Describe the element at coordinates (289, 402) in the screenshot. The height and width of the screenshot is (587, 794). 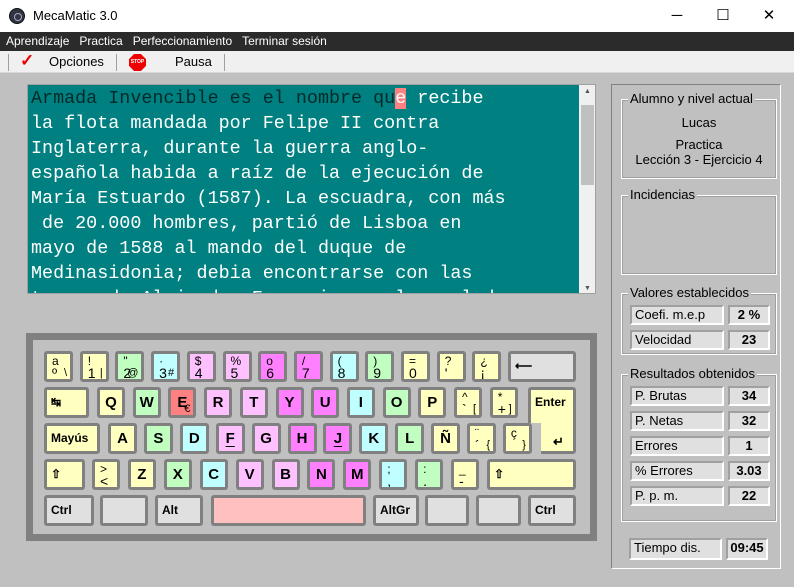
I see `key-Y: Y` at that location.